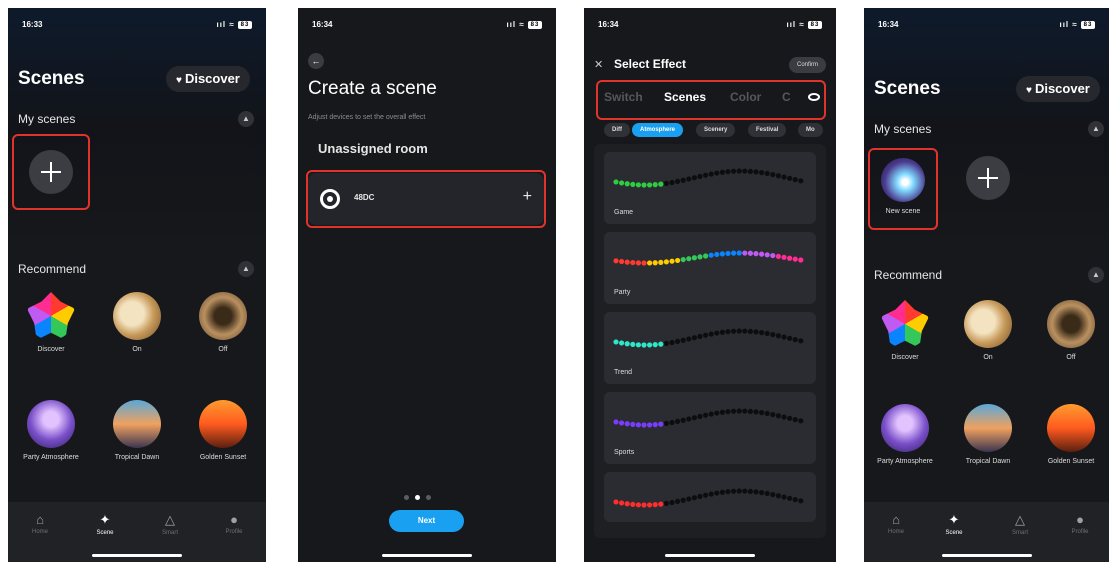  I want to click on chip-festival: Festival, so click(767, 130).